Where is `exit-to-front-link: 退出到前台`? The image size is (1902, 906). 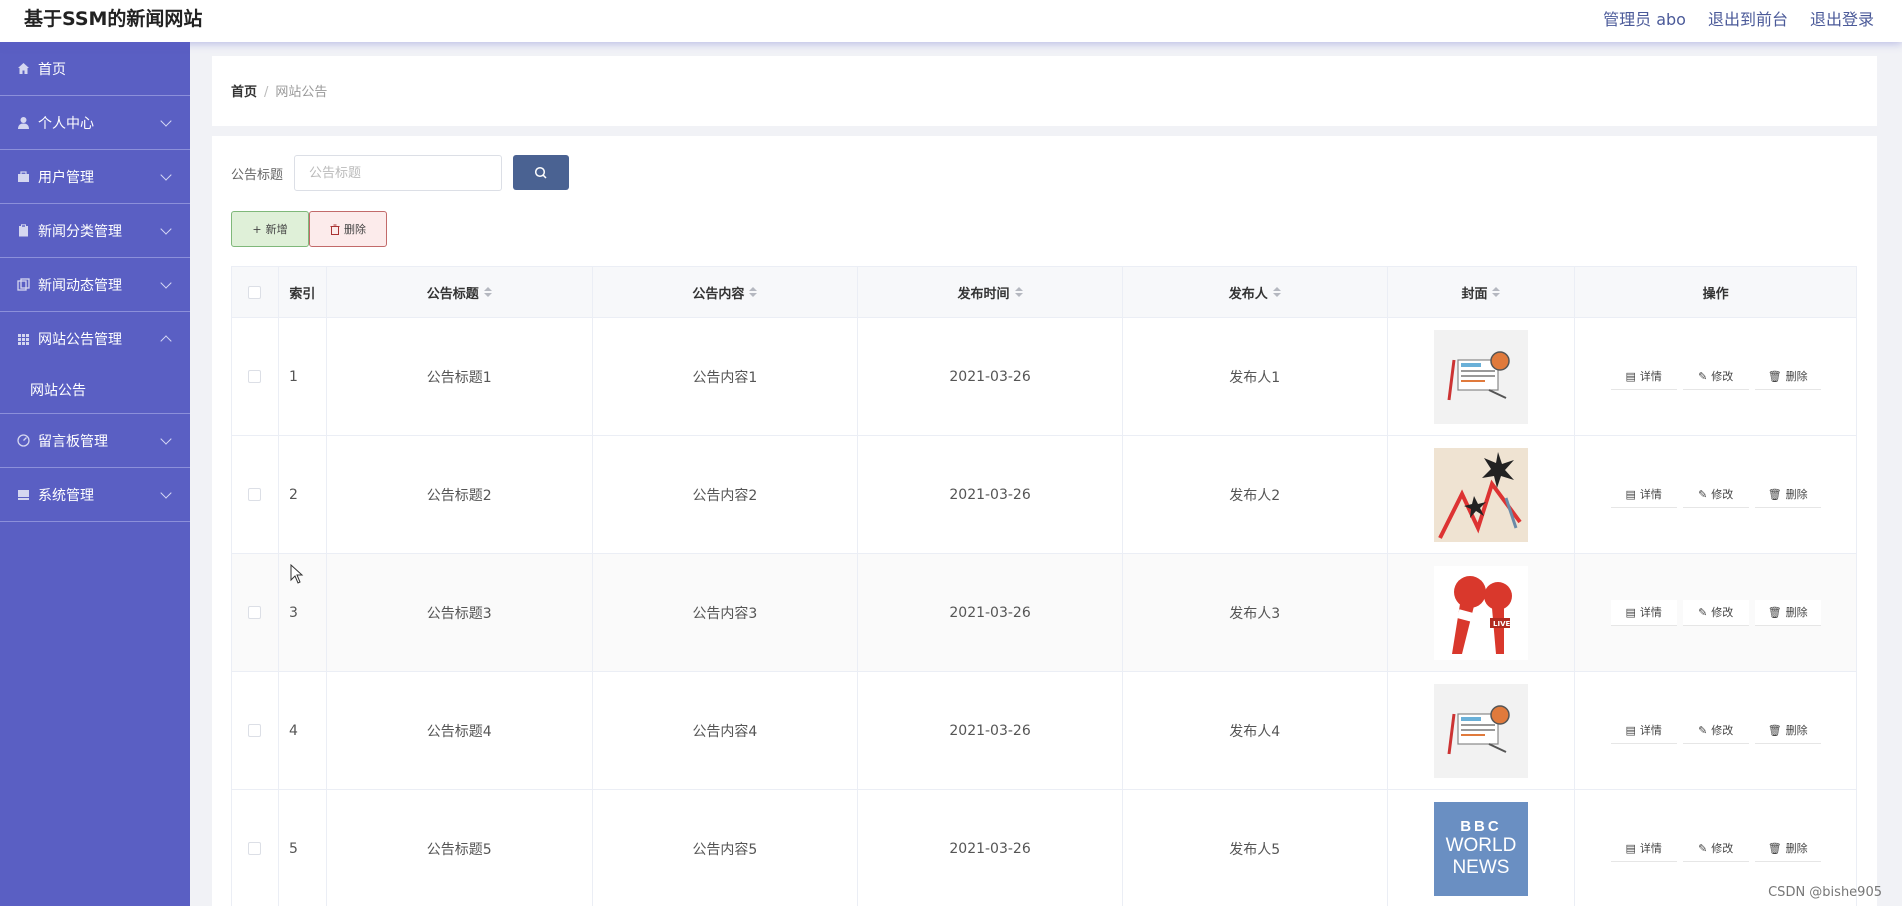 exit-to-front-link: 退出到前台 is located at coordinates (1748, 18).